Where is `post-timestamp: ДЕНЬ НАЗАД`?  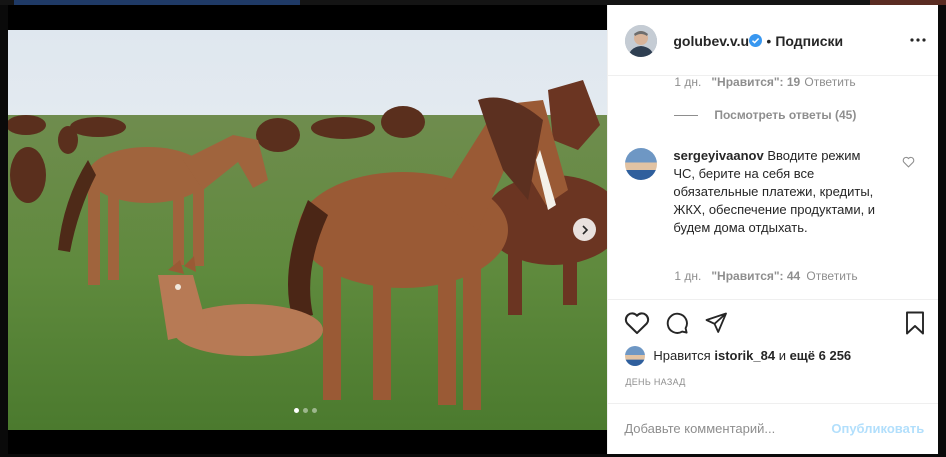 post-timestamp: ДЕНЬ НАЗАД is located at coordinates (655, 382).